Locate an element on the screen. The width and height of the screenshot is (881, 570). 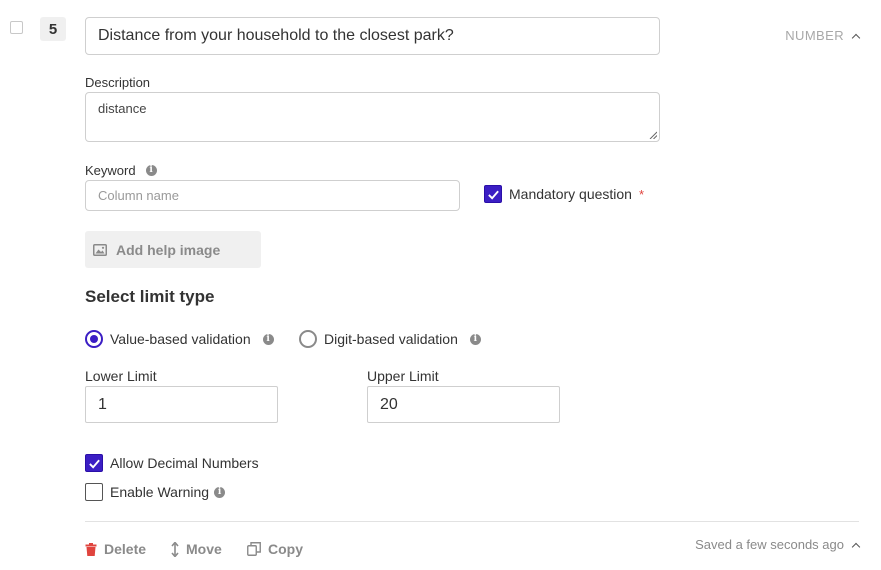
value-based-label: Value-based validation is located at coordinates (180, 339).